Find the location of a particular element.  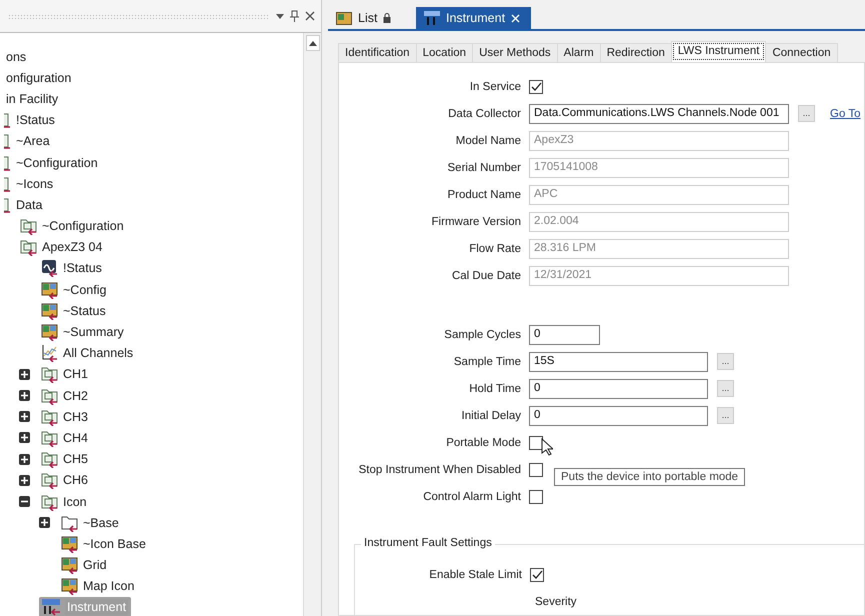

tree-item: ~Base is located at coordinates (91, 522).